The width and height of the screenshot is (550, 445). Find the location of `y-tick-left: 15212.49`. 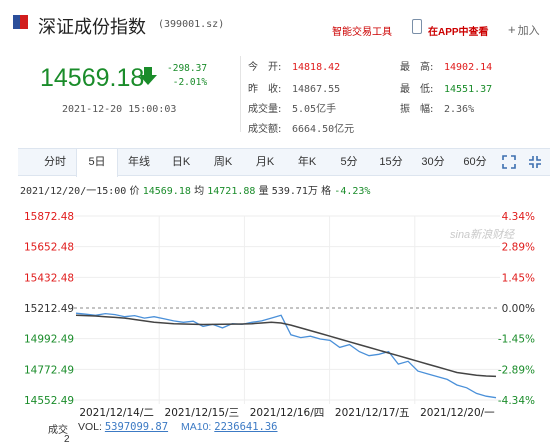

y-tick-left: 15212.49 is located at coordinates (49, 309).